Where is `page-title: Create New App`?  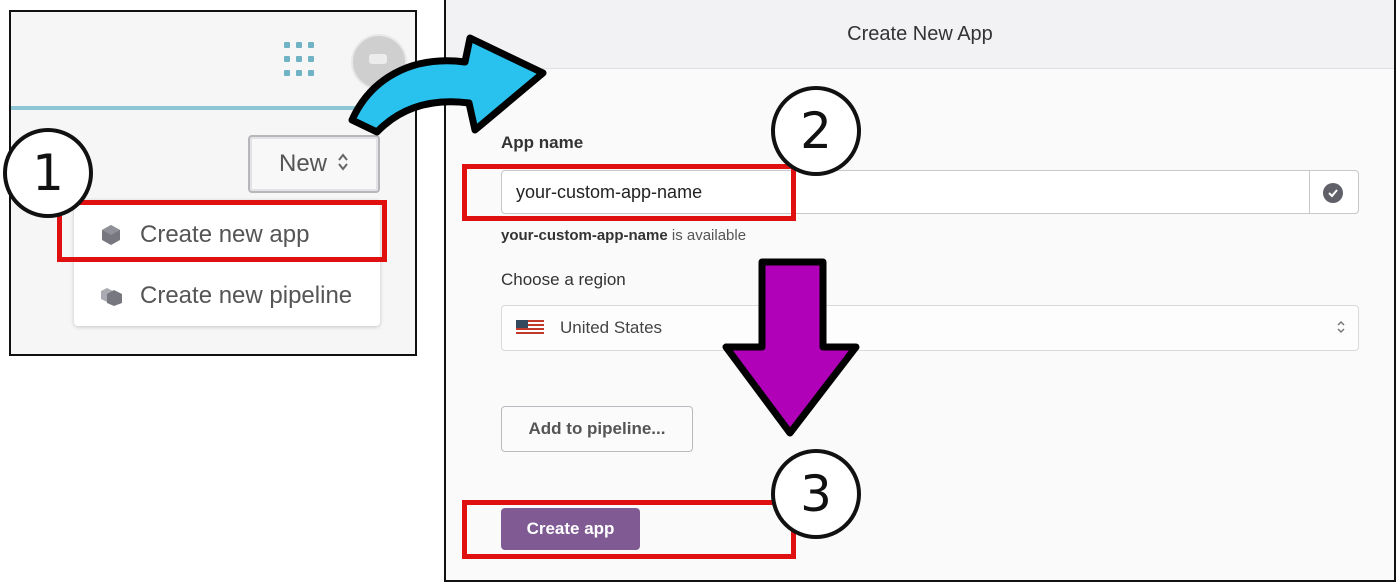 page-title: Create New App is located at coordinates (920, 34).